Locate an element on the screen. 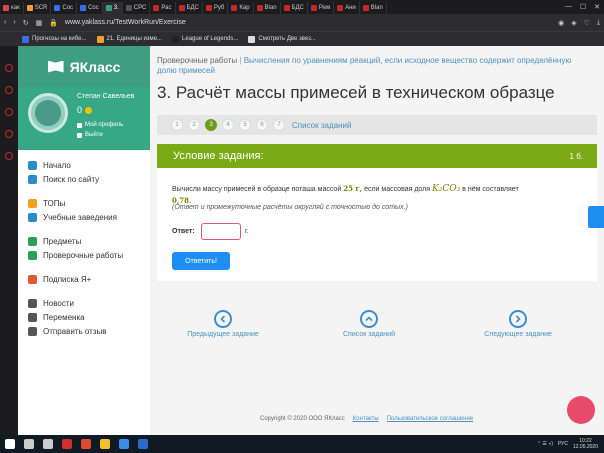 The height and width of the screenshot is (453, 604). step-6: 6 is located at coordinates (262, 125).